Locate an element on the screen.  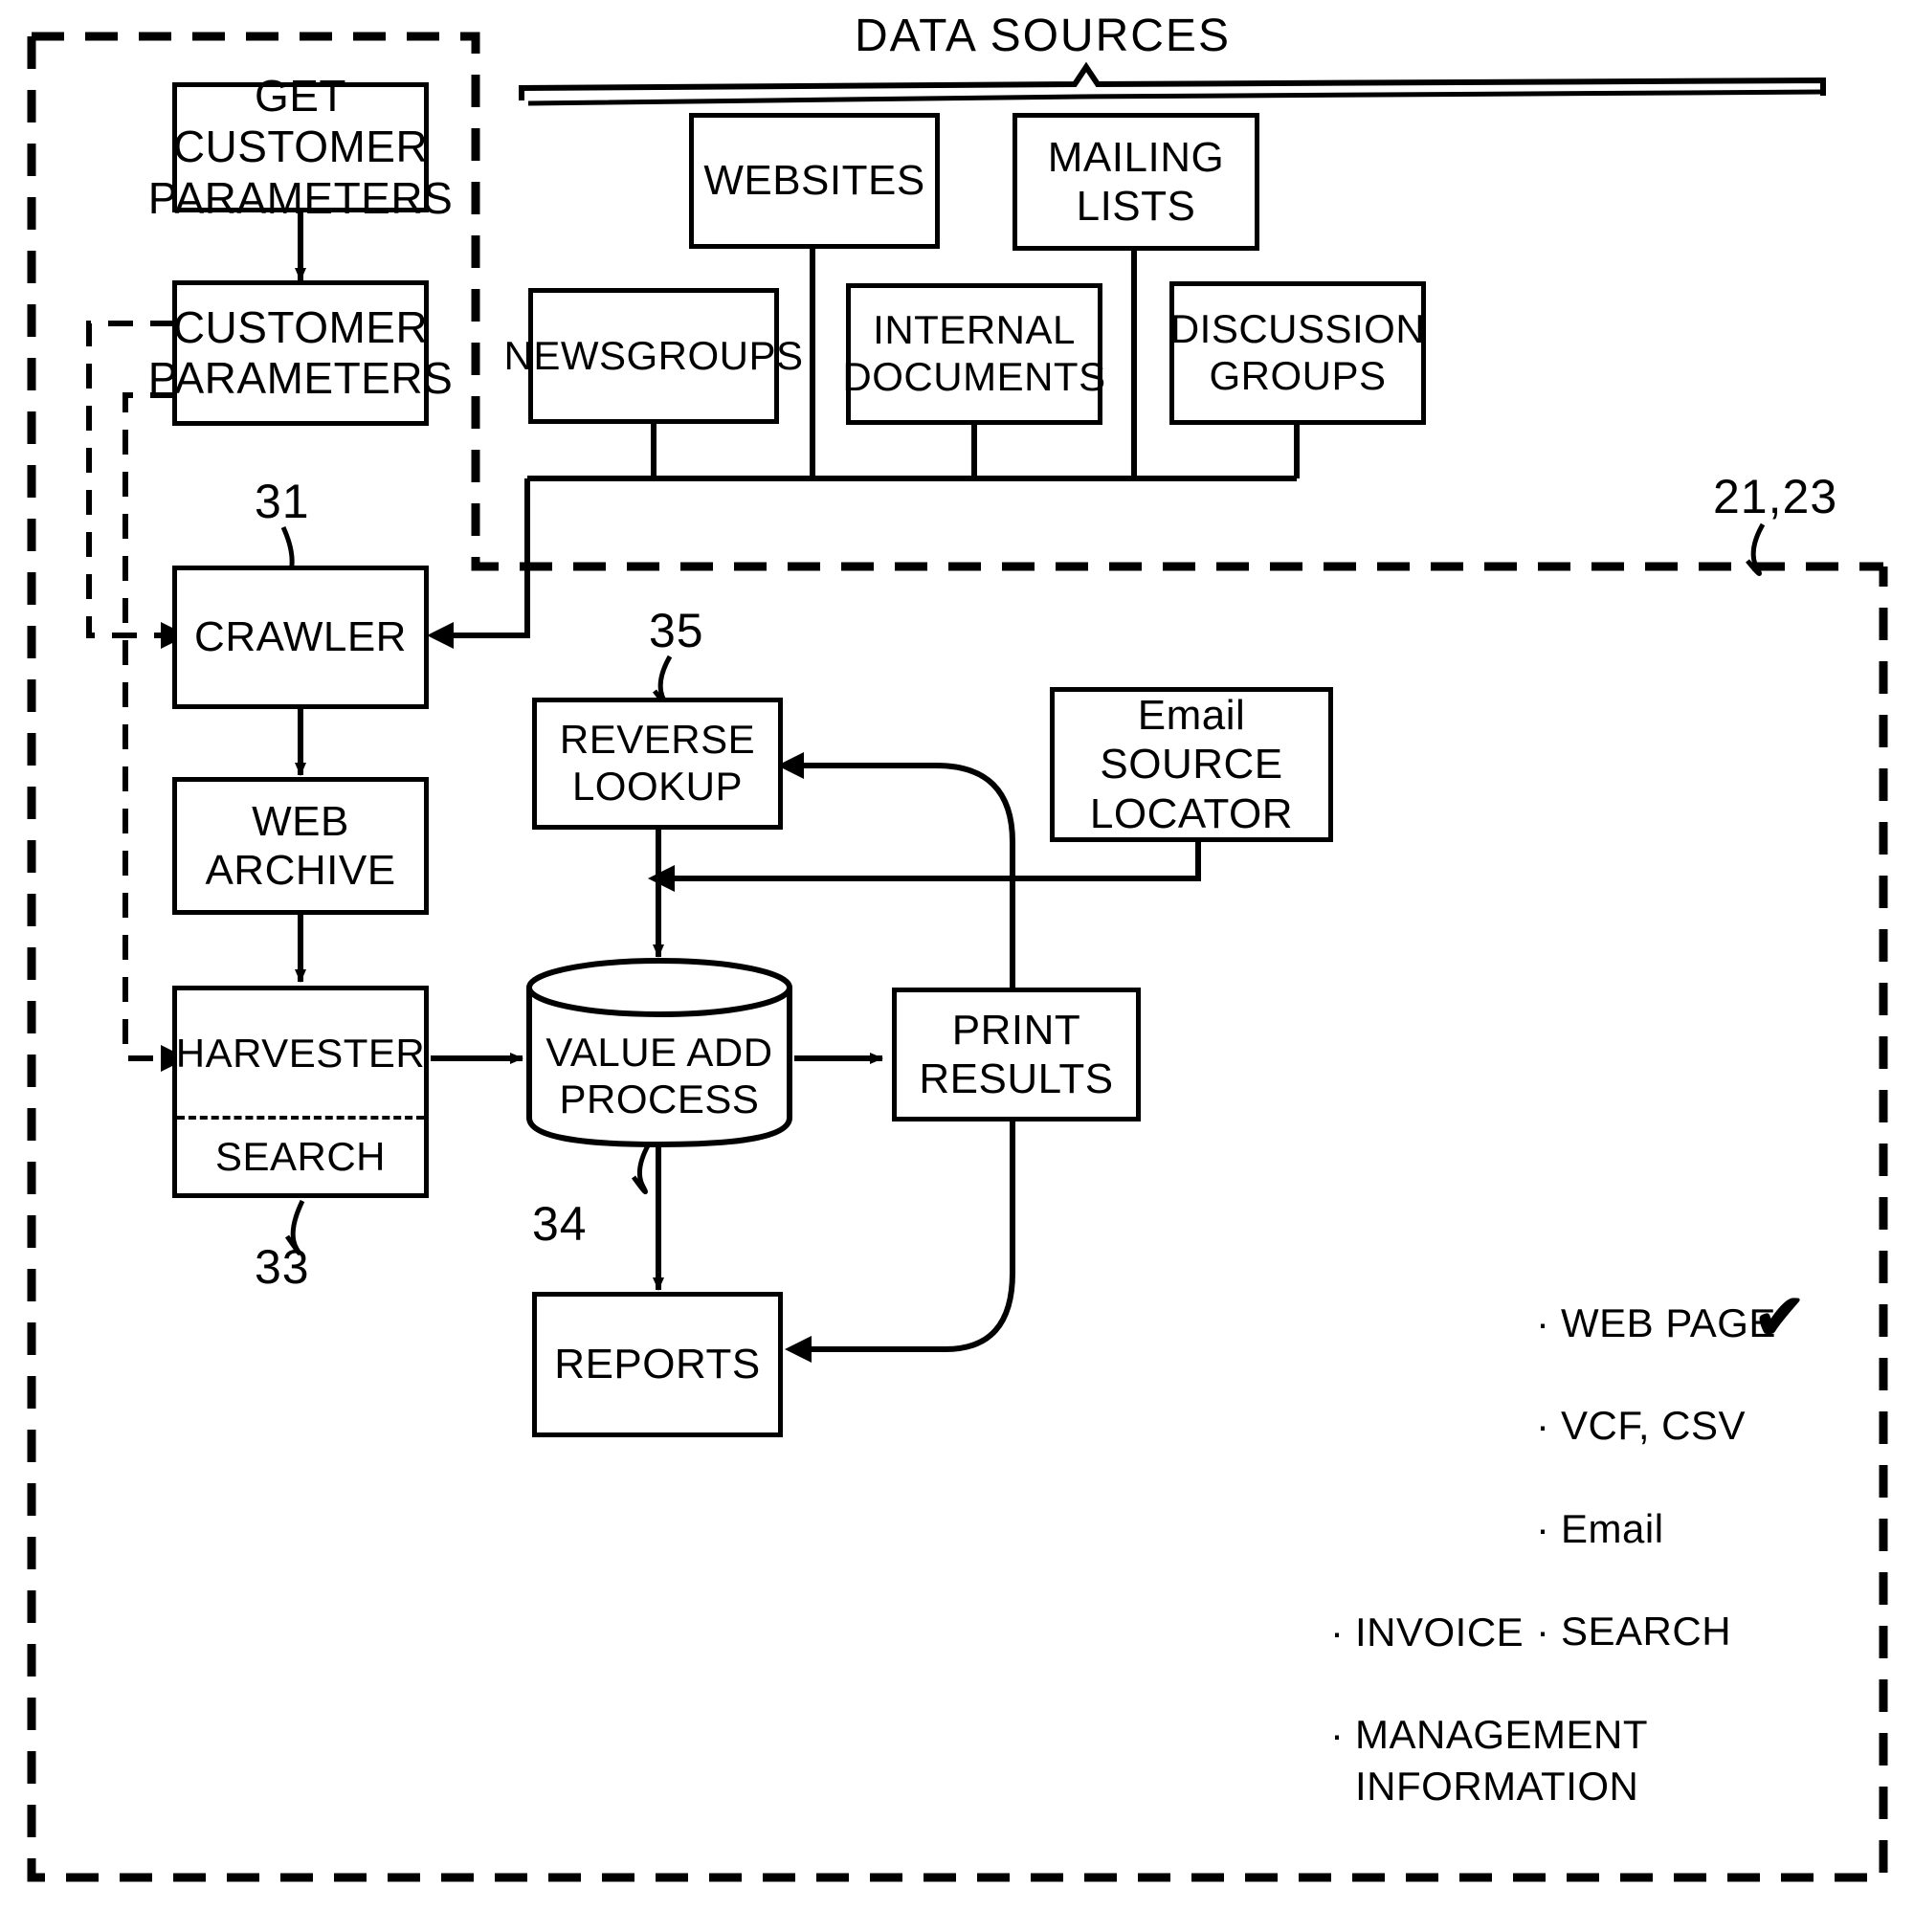
line-printresults-to-reports is located at coordinates (913, 1236).